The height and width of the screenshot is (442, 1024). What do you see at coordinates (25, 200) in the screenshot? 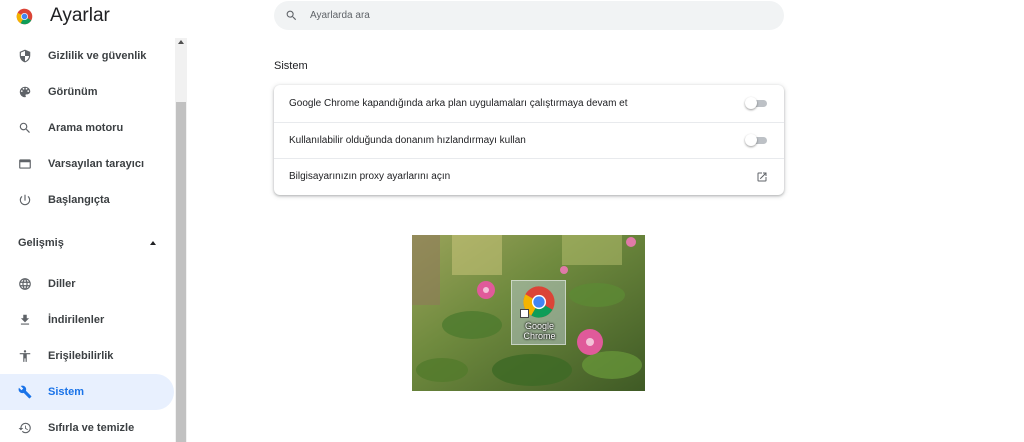
I see `power-icon` at bounding box center [25, 200].